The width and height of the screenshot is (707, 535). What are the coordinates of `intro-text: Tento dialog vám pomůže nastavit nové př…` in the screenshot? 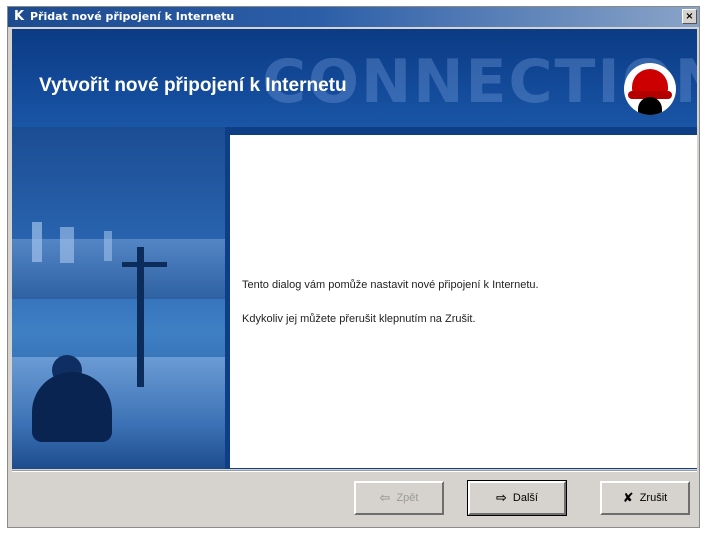 It's located at (390, 285).